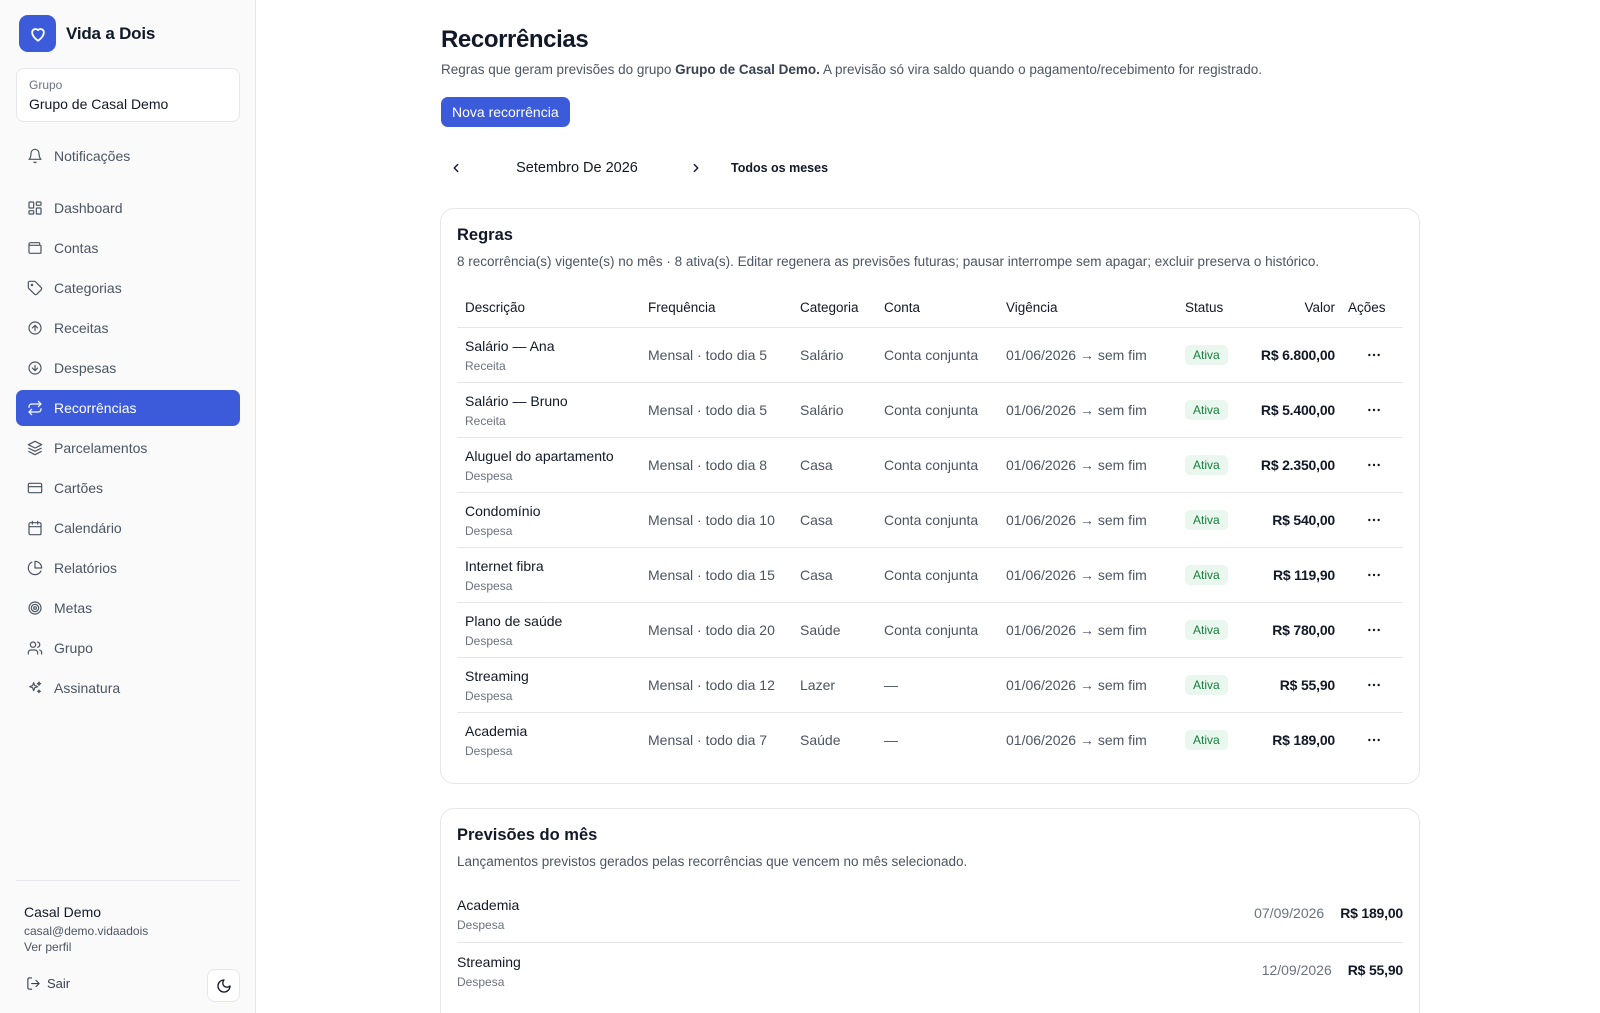 This screenshot has height=1013, width=1600. Describe the element at coordinates (891, 740) in the screenshot. I see `row-account: —` at that location.